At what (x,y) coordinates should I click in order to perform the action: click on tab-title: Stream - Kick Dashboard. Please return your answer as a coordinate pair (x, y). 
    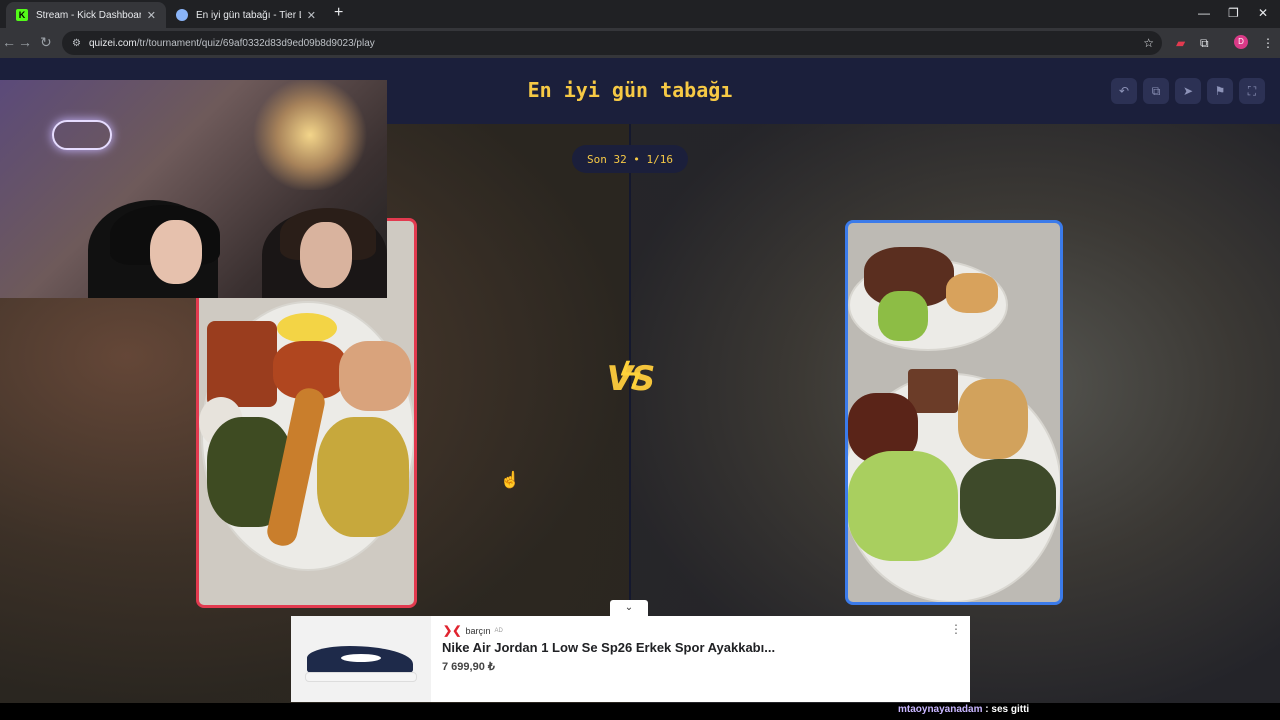
    Looking at the image, I should click on (88, 15).